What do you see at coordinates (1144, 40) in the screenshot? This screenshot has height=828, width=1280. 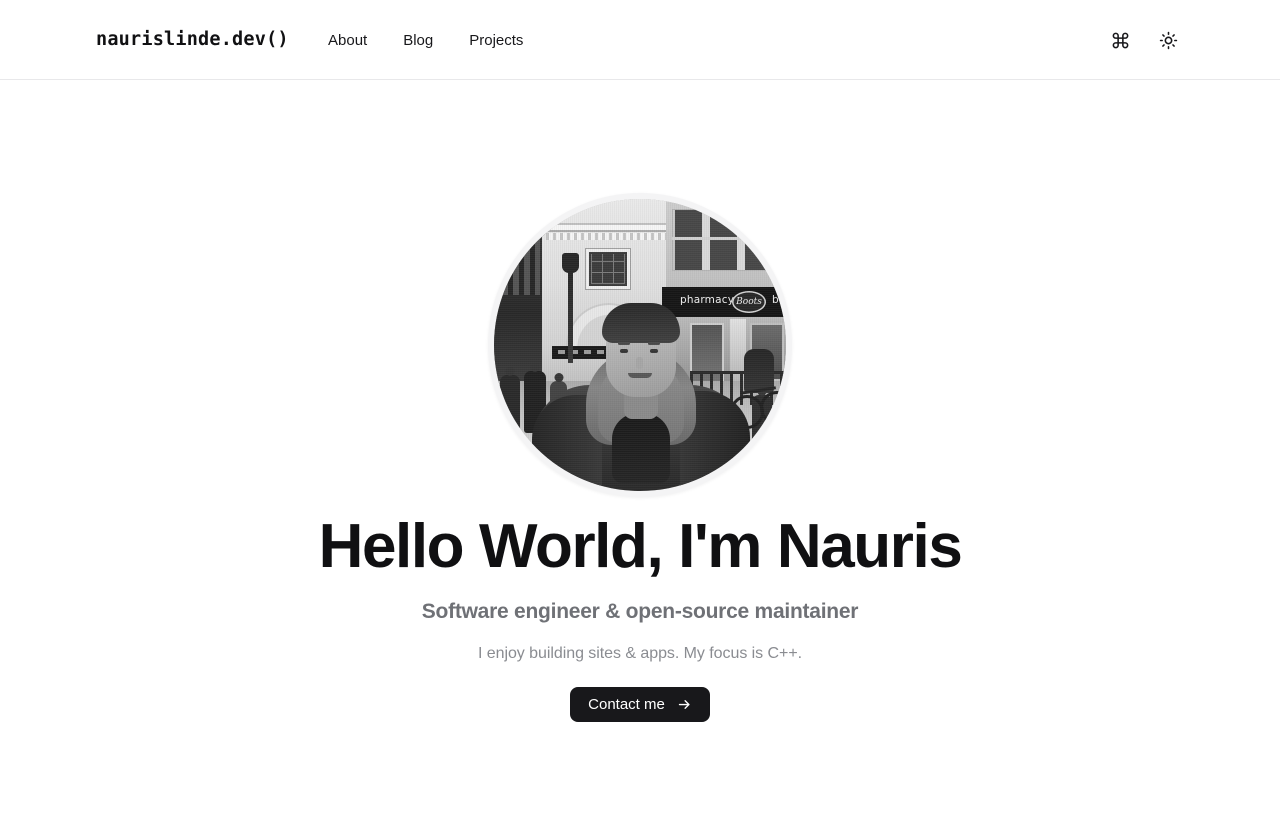 I see `header-actions` at bounding box center [1144, 40].